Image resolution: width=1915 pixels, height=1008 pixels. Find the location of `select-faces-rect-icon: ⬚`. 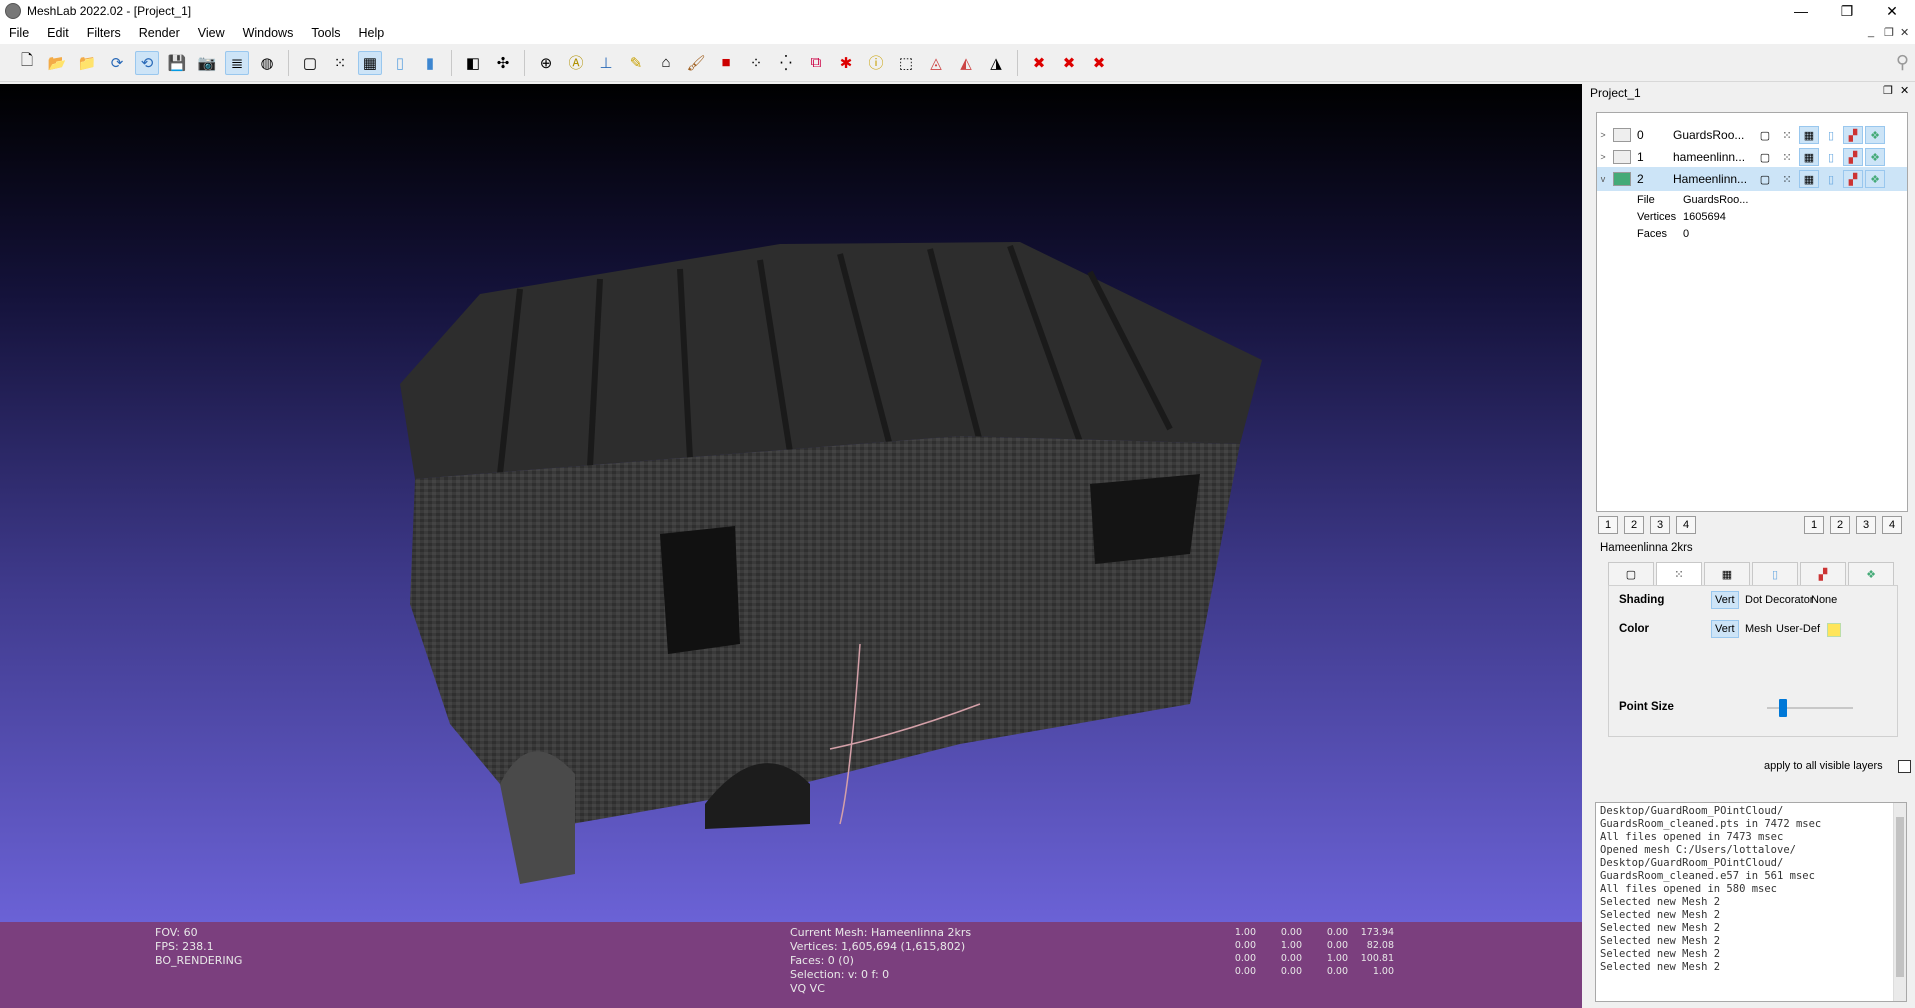

select-faces-rect-icon: ⬚ is located at coordinates (906, 63).